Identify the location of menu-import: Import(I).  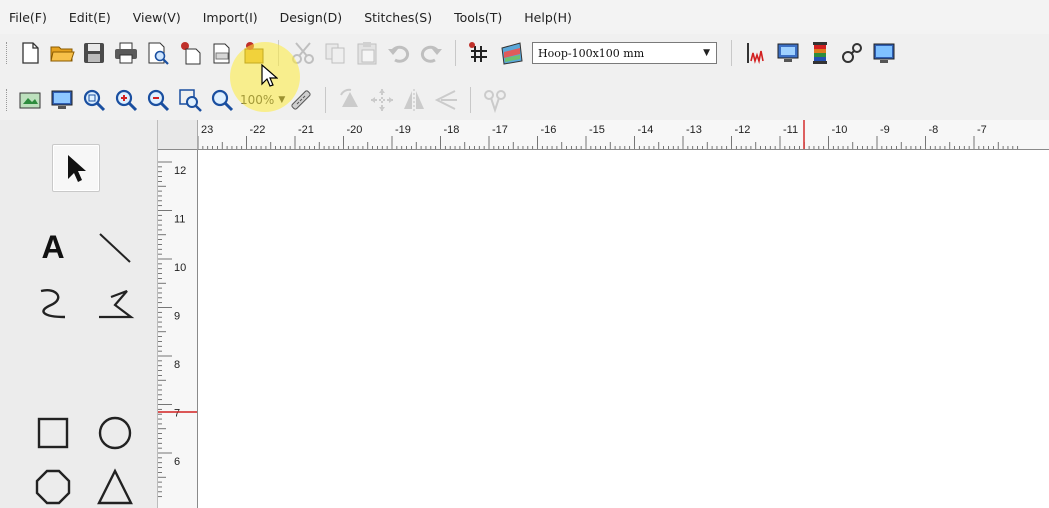
(230, 17).